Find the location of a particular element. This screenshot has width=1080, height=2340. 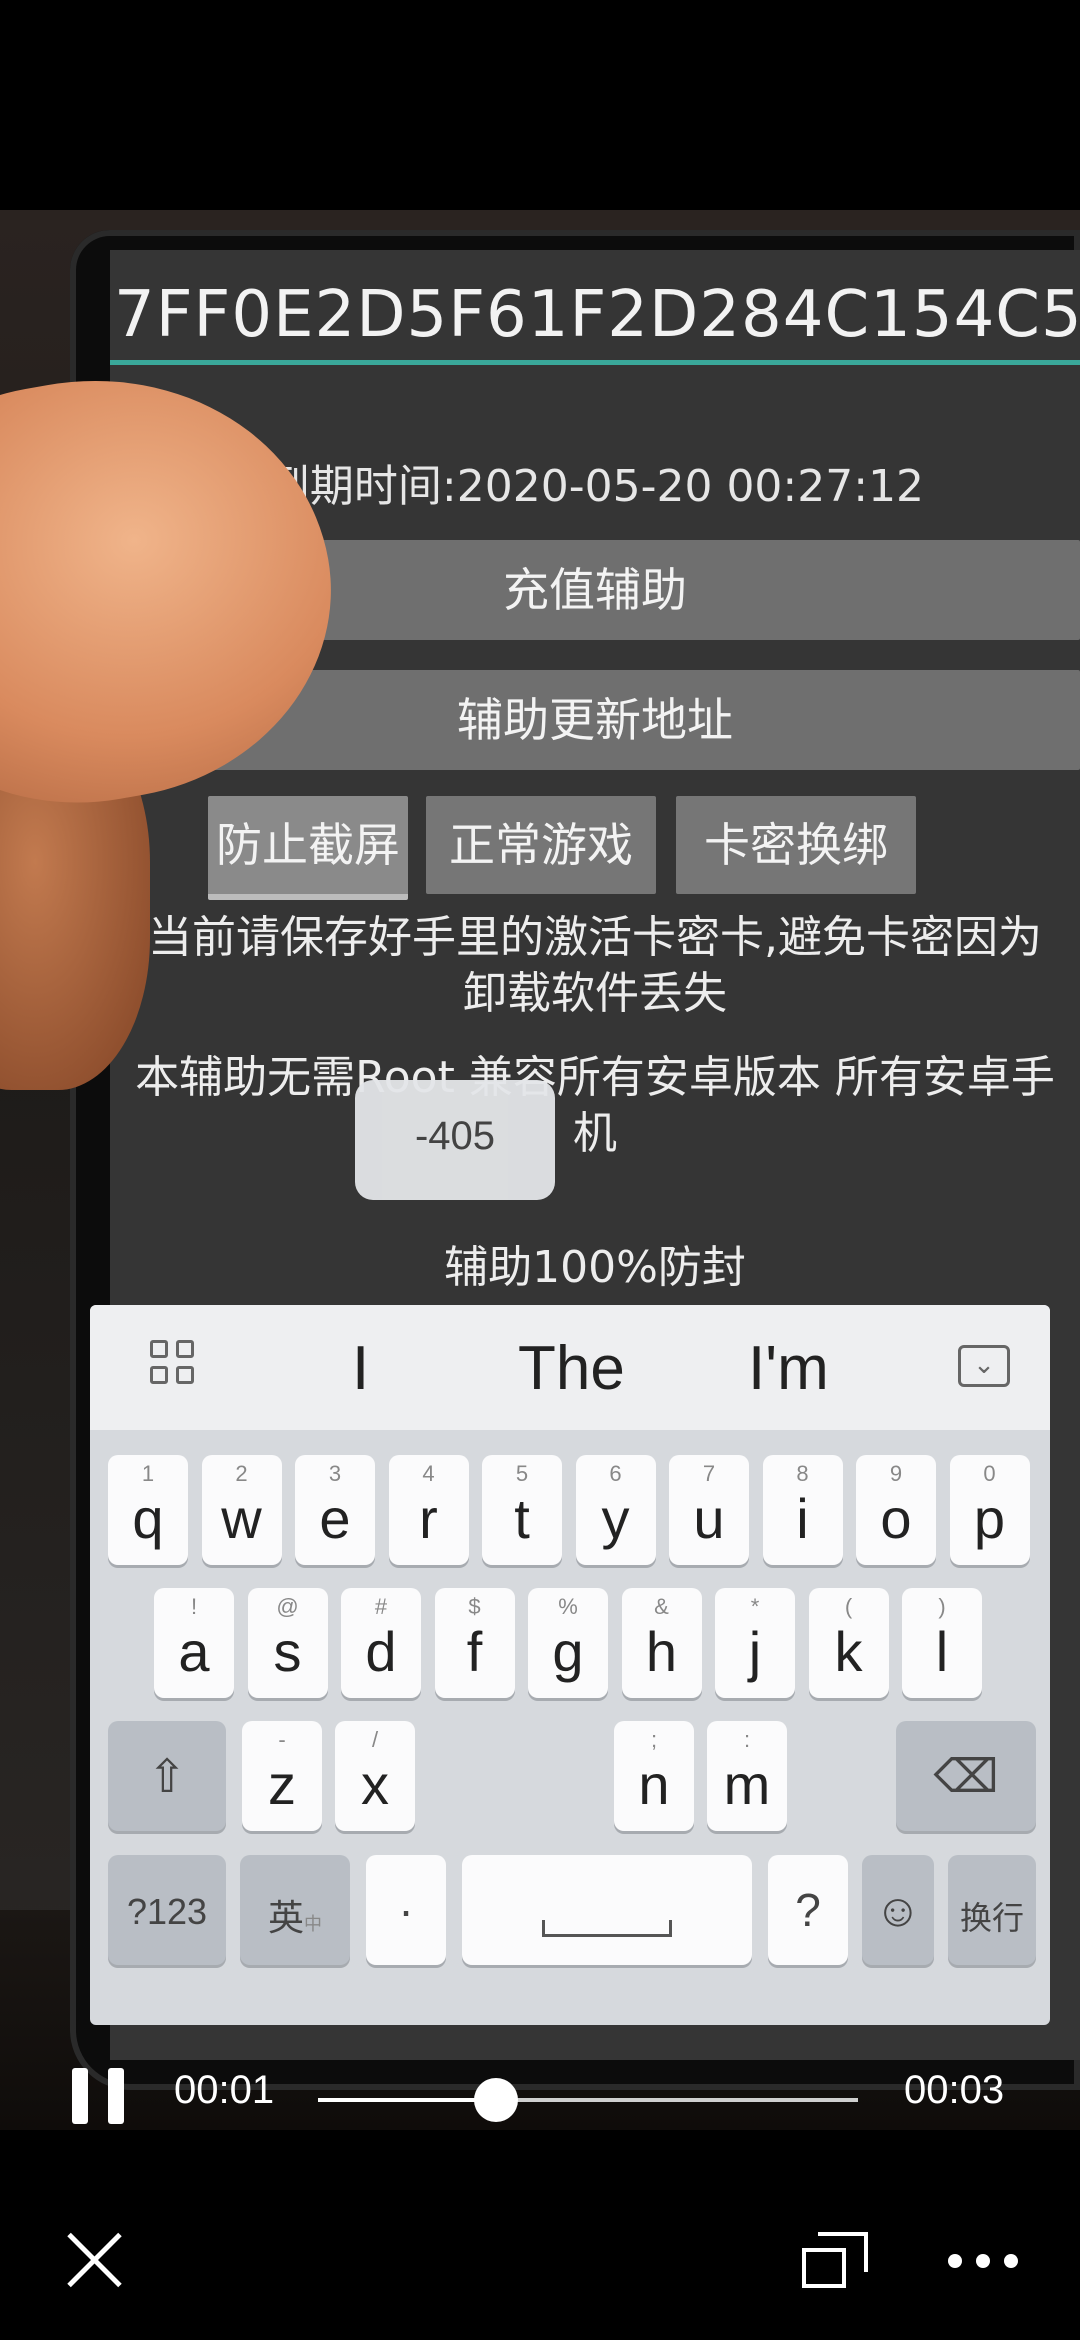

card-key-field: 7FF0E2D5F61F2D284C154C58C3 is located at coordinates (595, 317).